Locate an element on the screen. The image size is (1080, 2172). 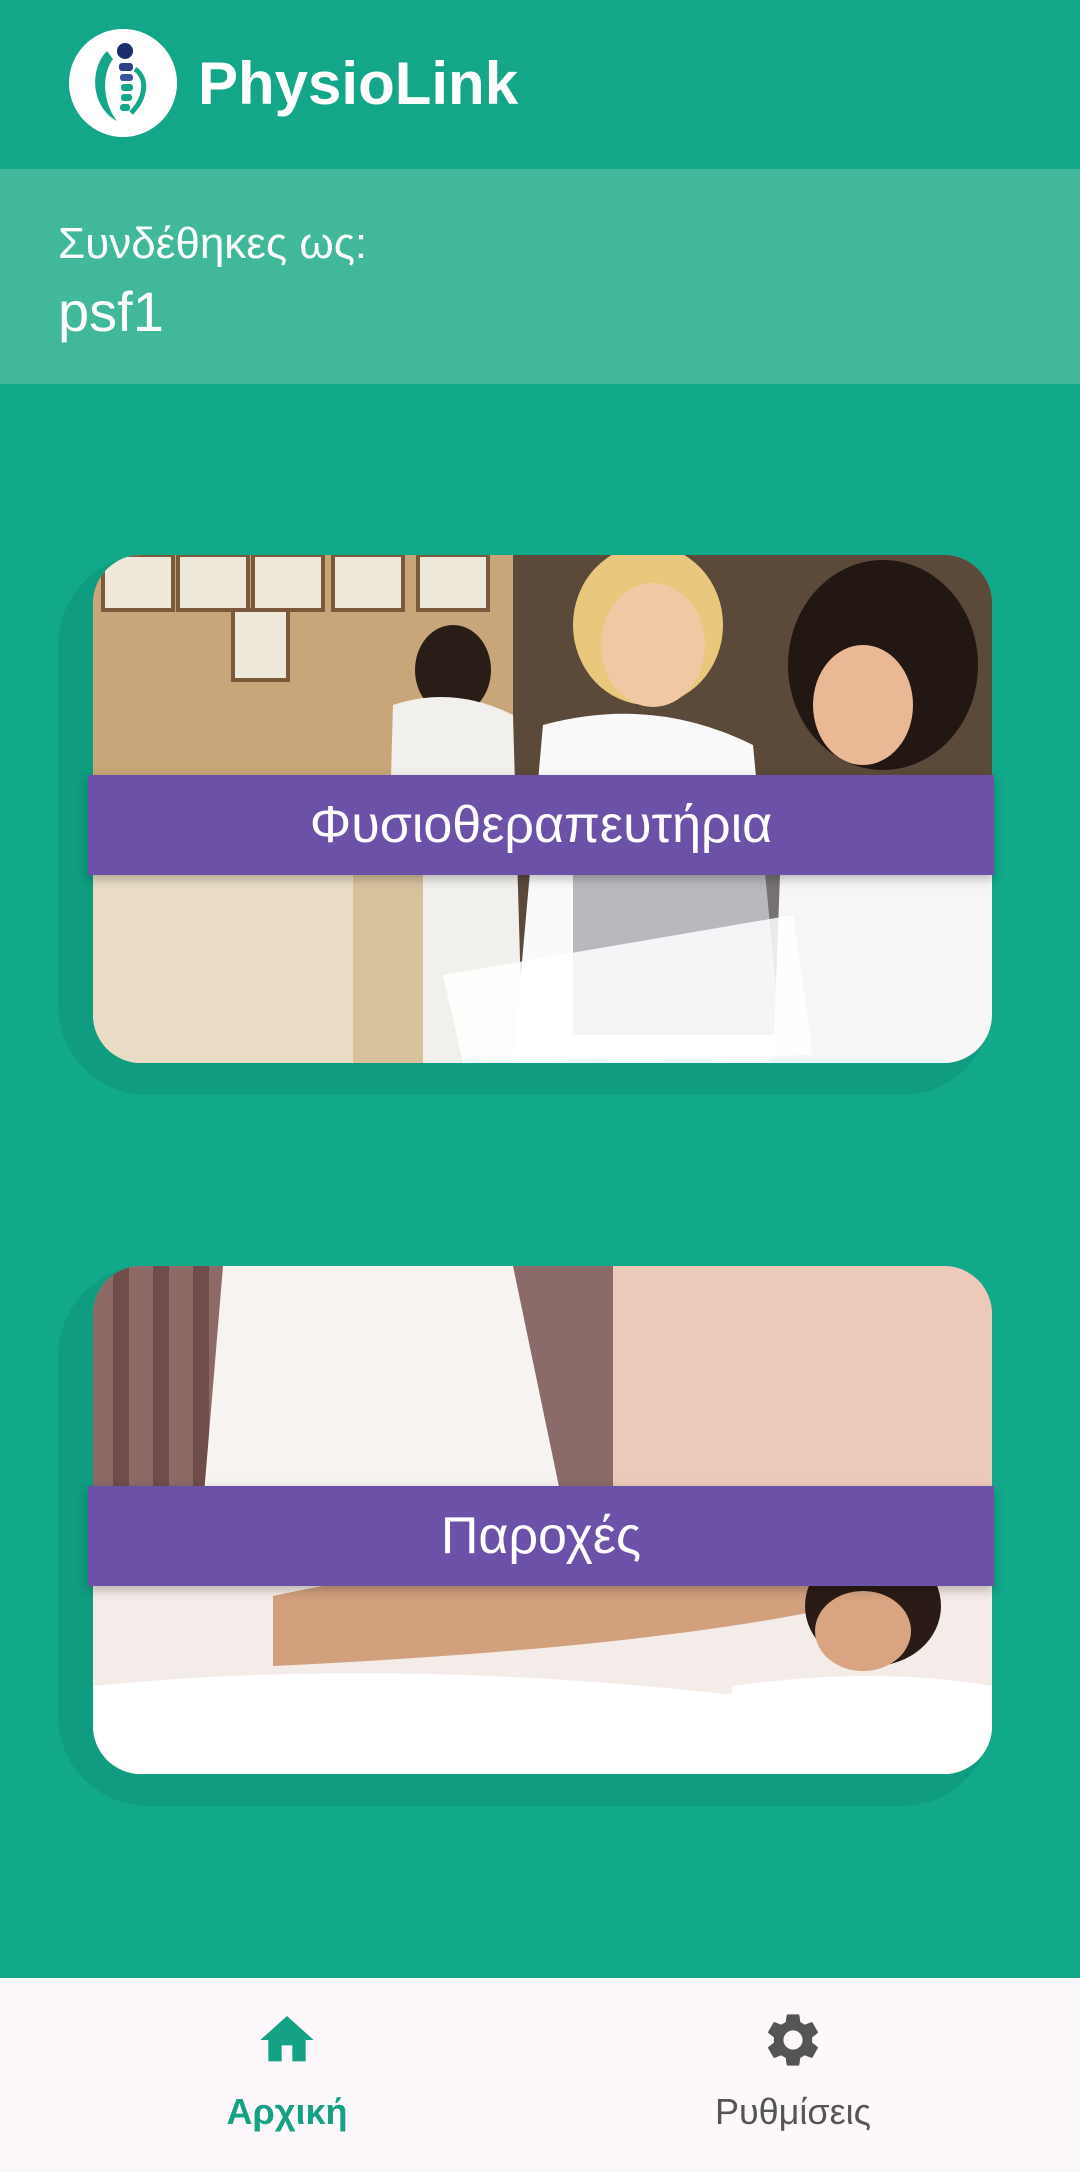
clinics-label: Φυσιοθεραπευτήρια is located at coordinates (541, 825).